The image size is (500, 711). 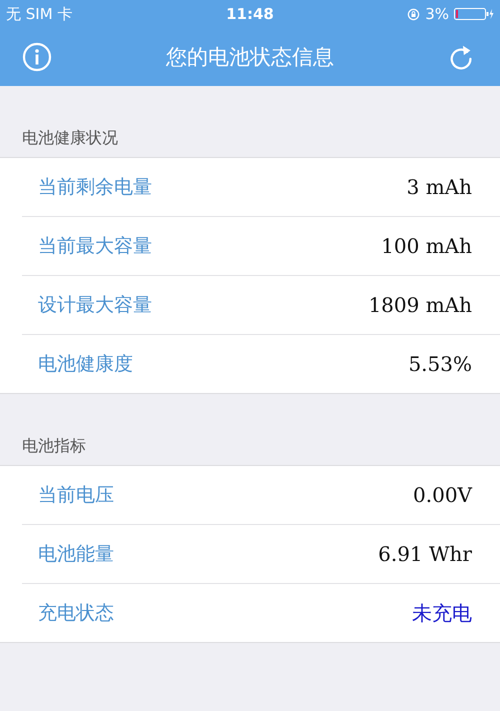 What do you see at coordinates (420, 305) in the screenshot?
I see `row-value: 1809 mAh` at bounding box center [420, 305].